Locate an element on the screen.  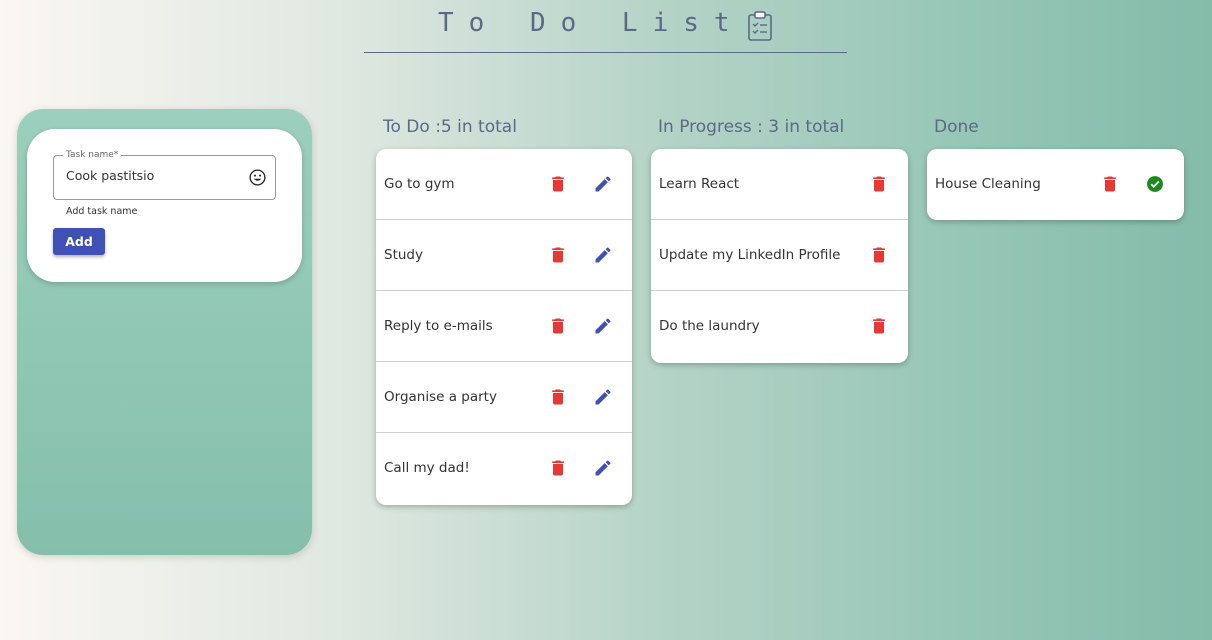
task-text: Update my LinkedIn Profile is located at coordinates (750, 255).